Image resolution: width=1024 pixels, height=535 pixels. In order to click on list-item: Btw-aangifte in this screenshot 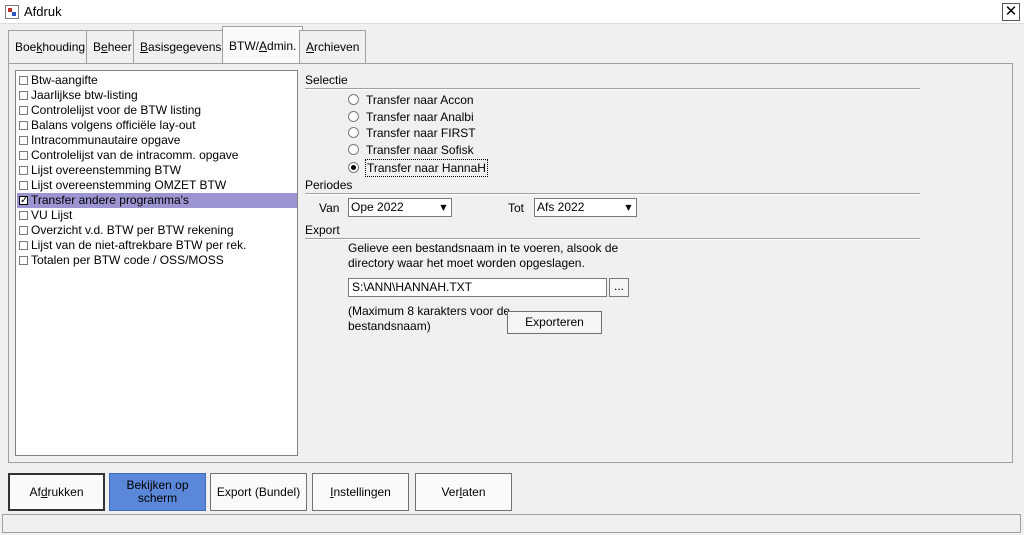, I will do `click(157, 80)`.